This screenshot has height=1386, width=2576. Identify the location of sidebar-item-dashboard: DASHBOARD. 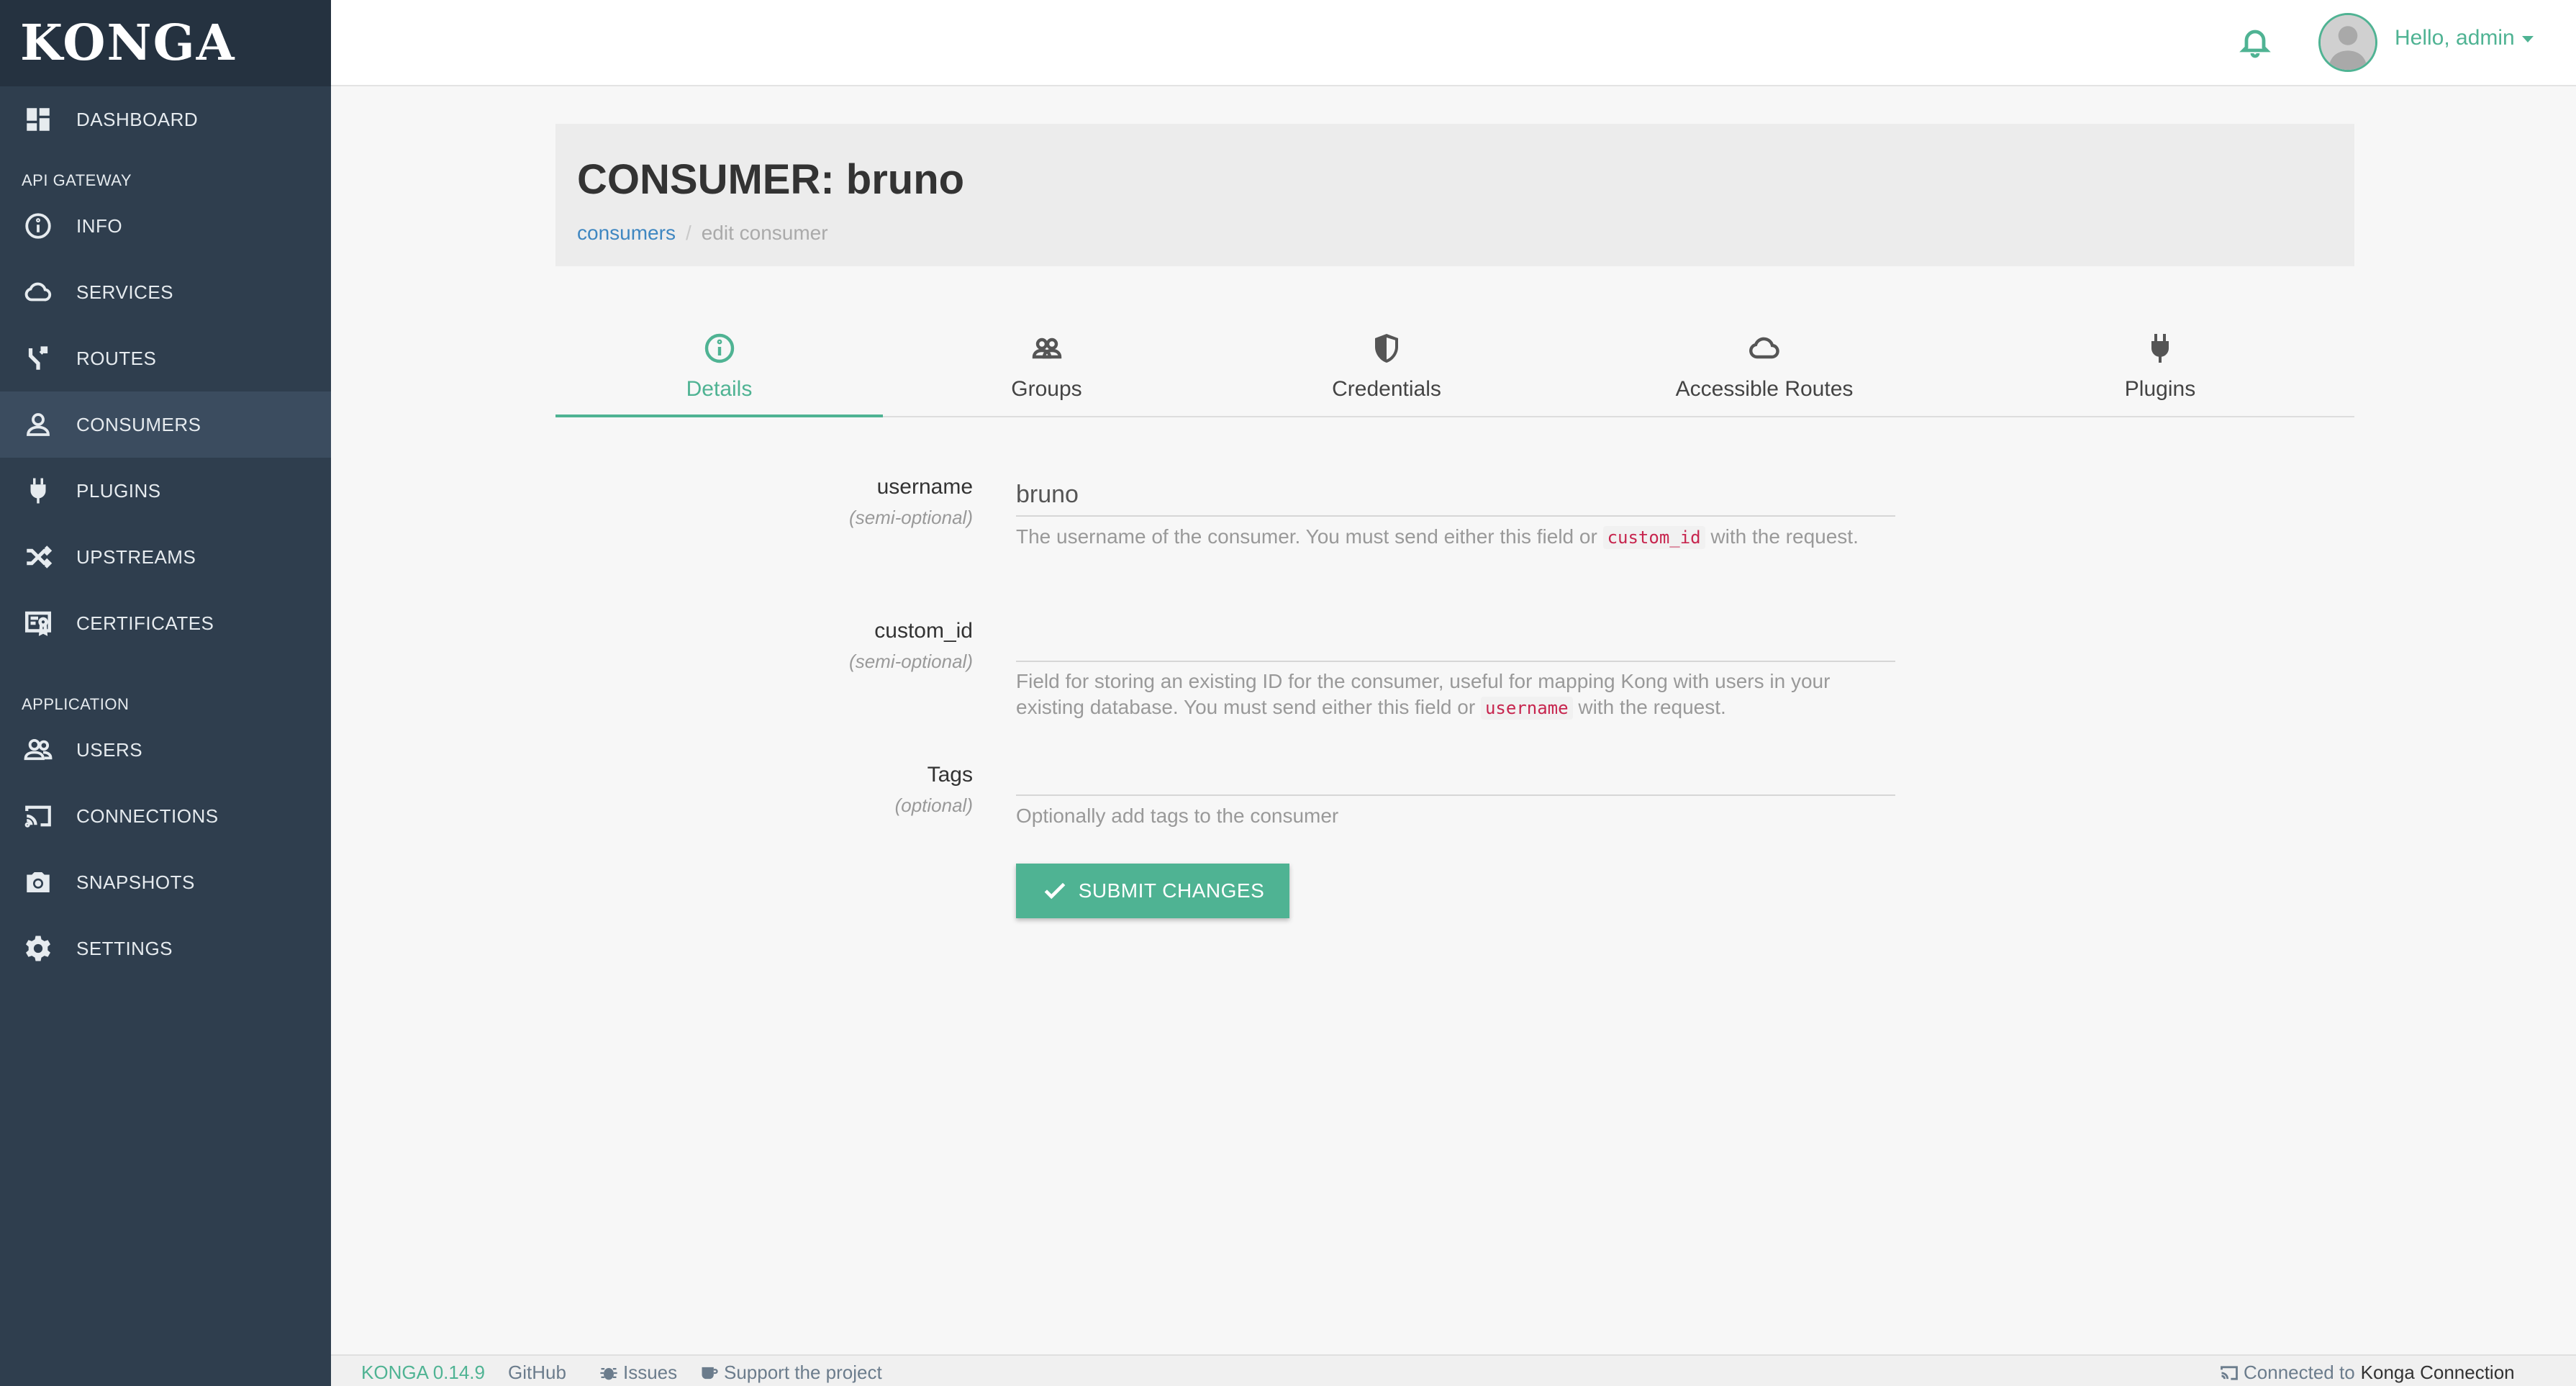
(165, 119).